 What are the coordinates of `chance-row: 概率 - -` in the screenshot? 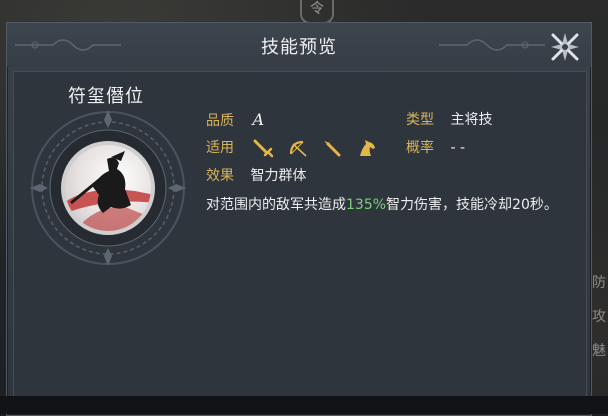 It's located at (435, 148).